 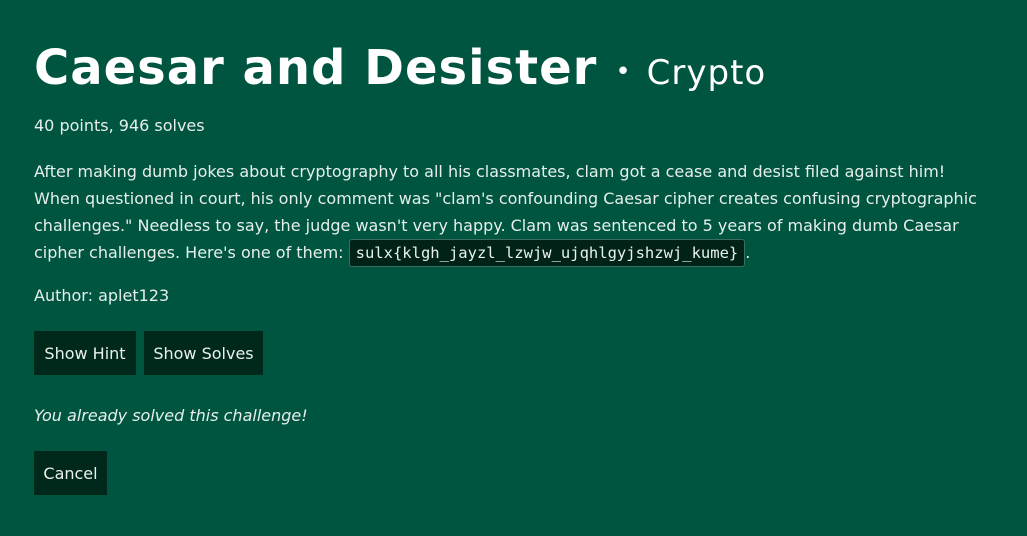 I want to click on points-solves: 40 points, 946 solves, so click(x=119, y=125).